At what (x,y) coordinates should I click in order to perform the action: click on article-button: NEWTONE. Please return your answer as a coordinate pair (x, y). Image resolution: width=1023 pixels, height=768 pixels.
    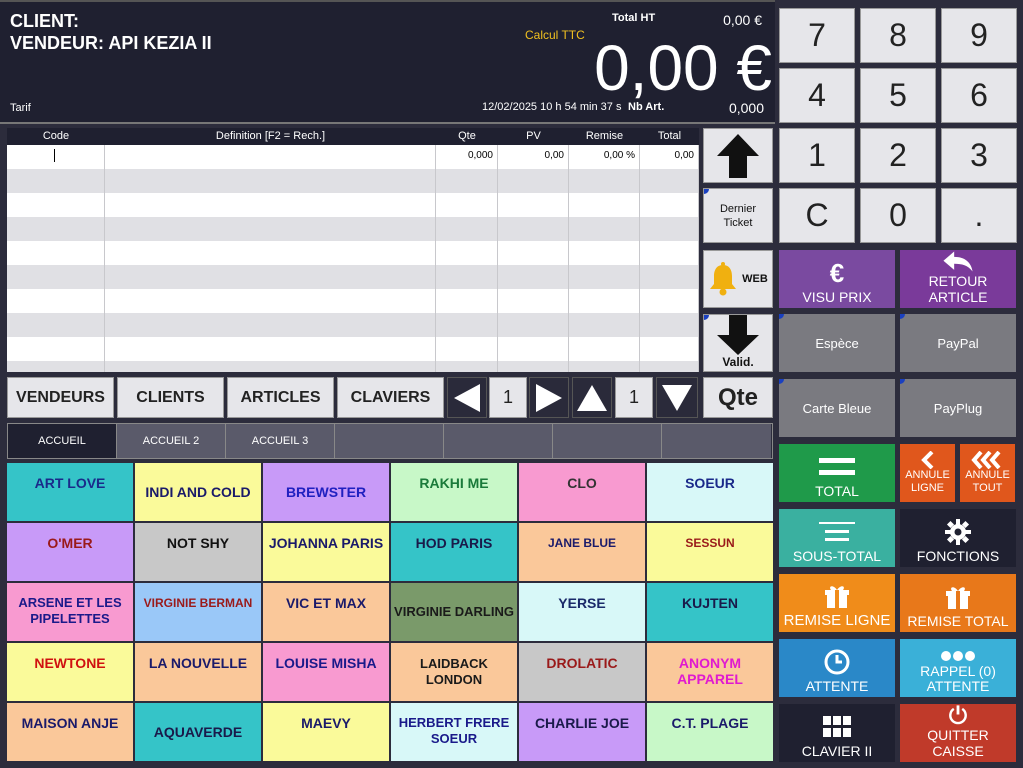
    Looking at the image, I should click on (70, 672).